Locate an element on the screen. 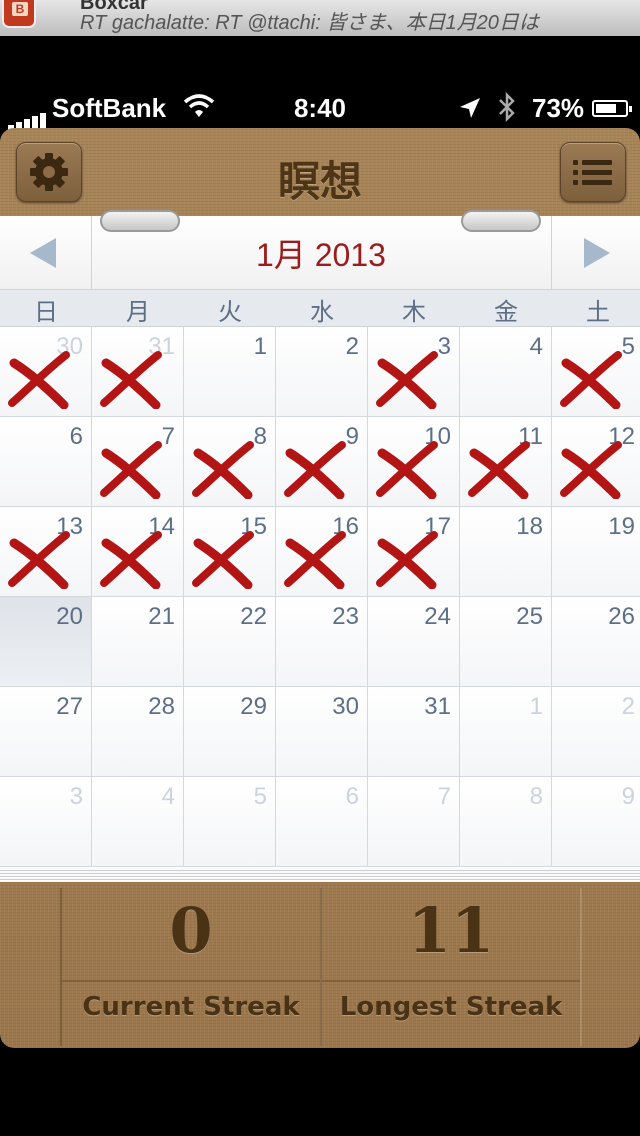 This screenshot has height=1136, width=640. calendar-page-edges is located at coordinates (320, 875).